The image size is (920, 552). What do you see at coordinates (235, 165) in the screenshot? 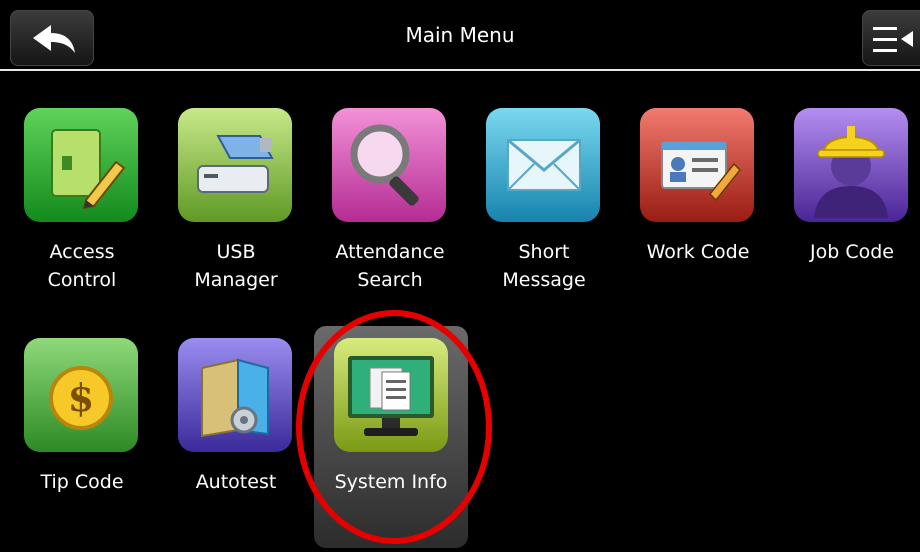
I see `usb-drive-icon` at bounding box center [235, 165].